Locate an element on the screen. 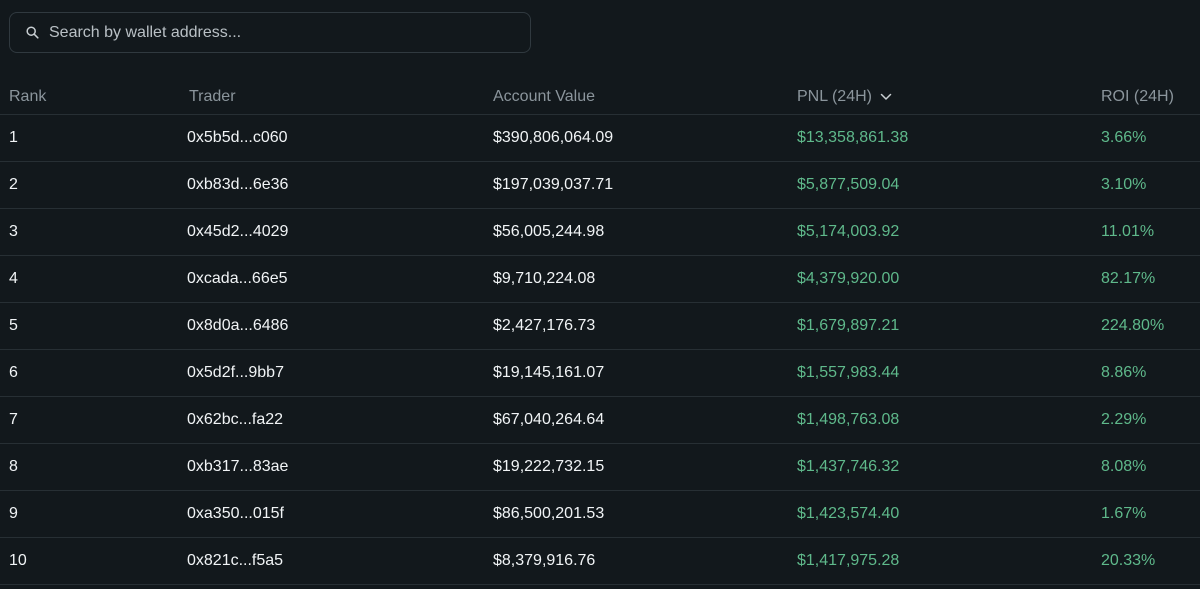 The width and height of the screenshot is (1200, 589). trader-address-cell: 0xb317...83ae is located at coordinates (237, 467).